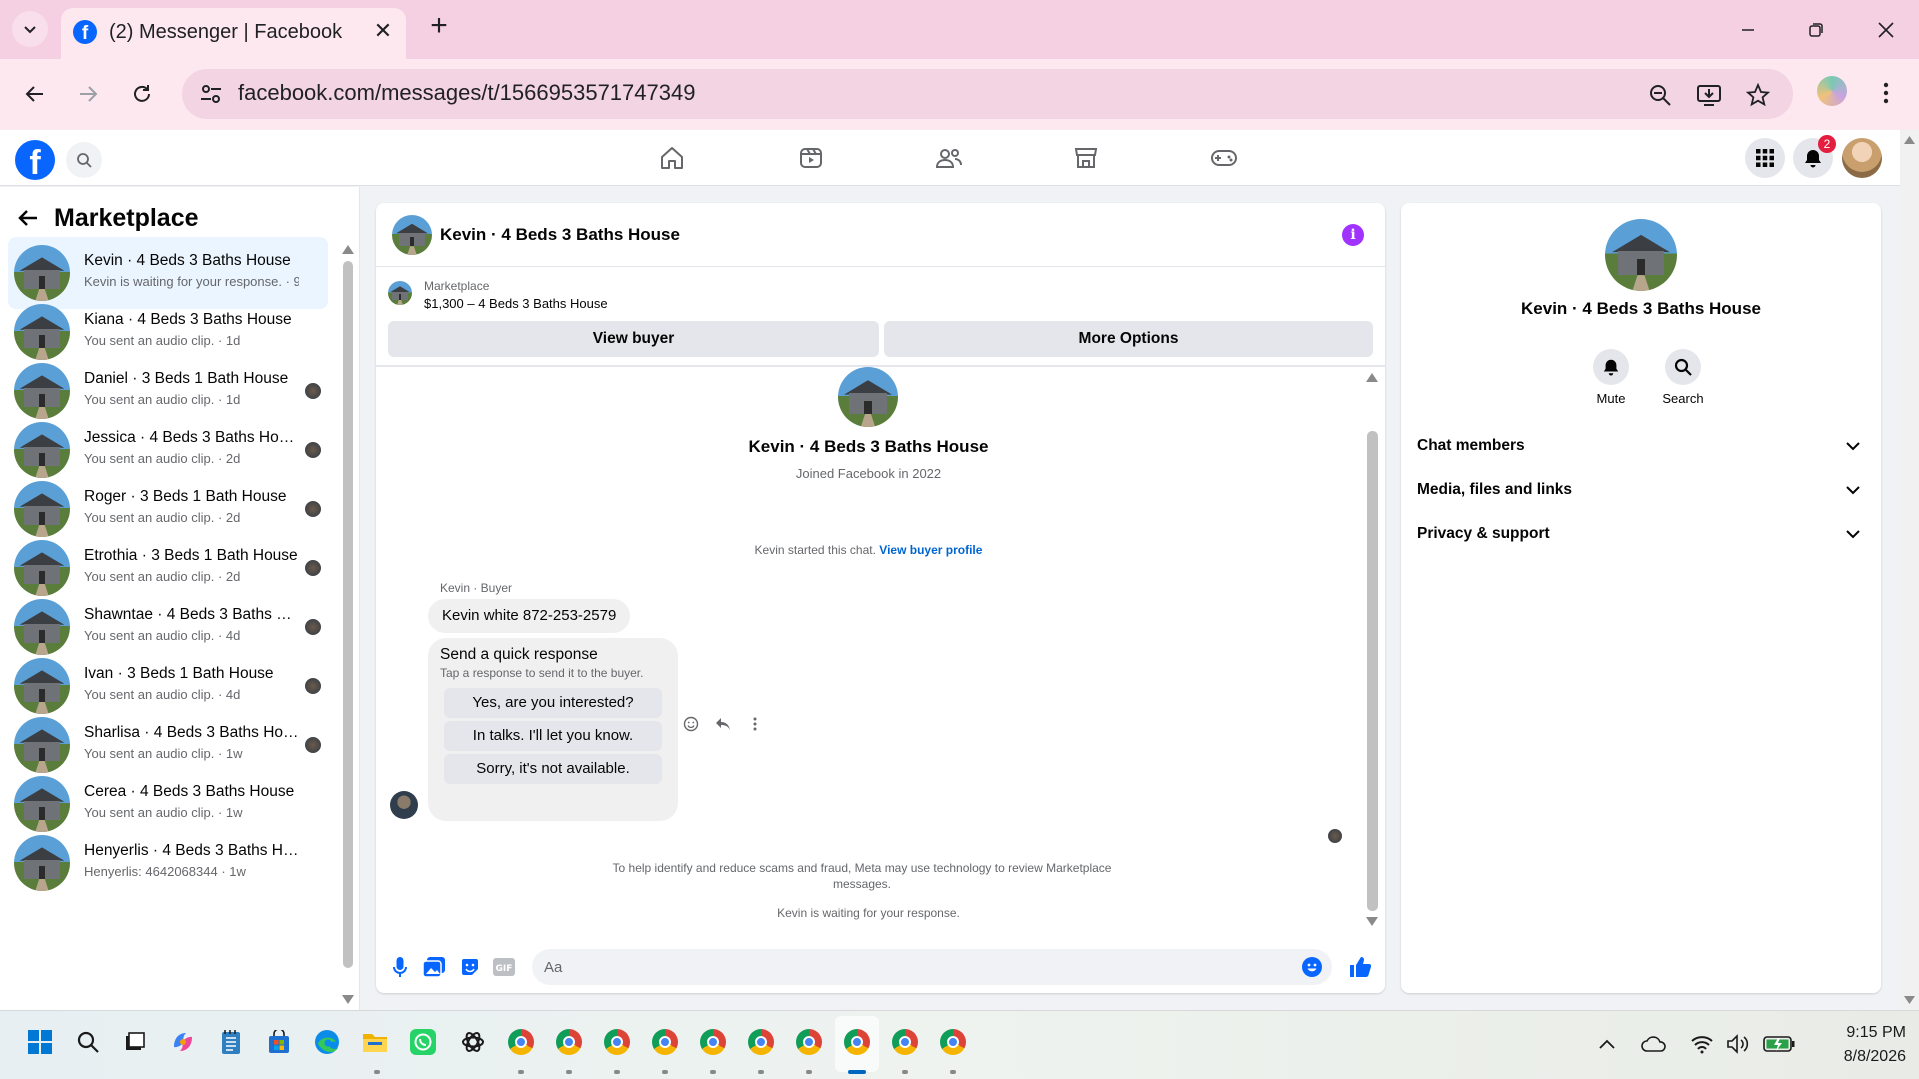  What do you see at coordinates (553, 736) in the screenshot?
I see `quick-response-option: In talks. I'll let you know.` at bounding box center [553, 736].